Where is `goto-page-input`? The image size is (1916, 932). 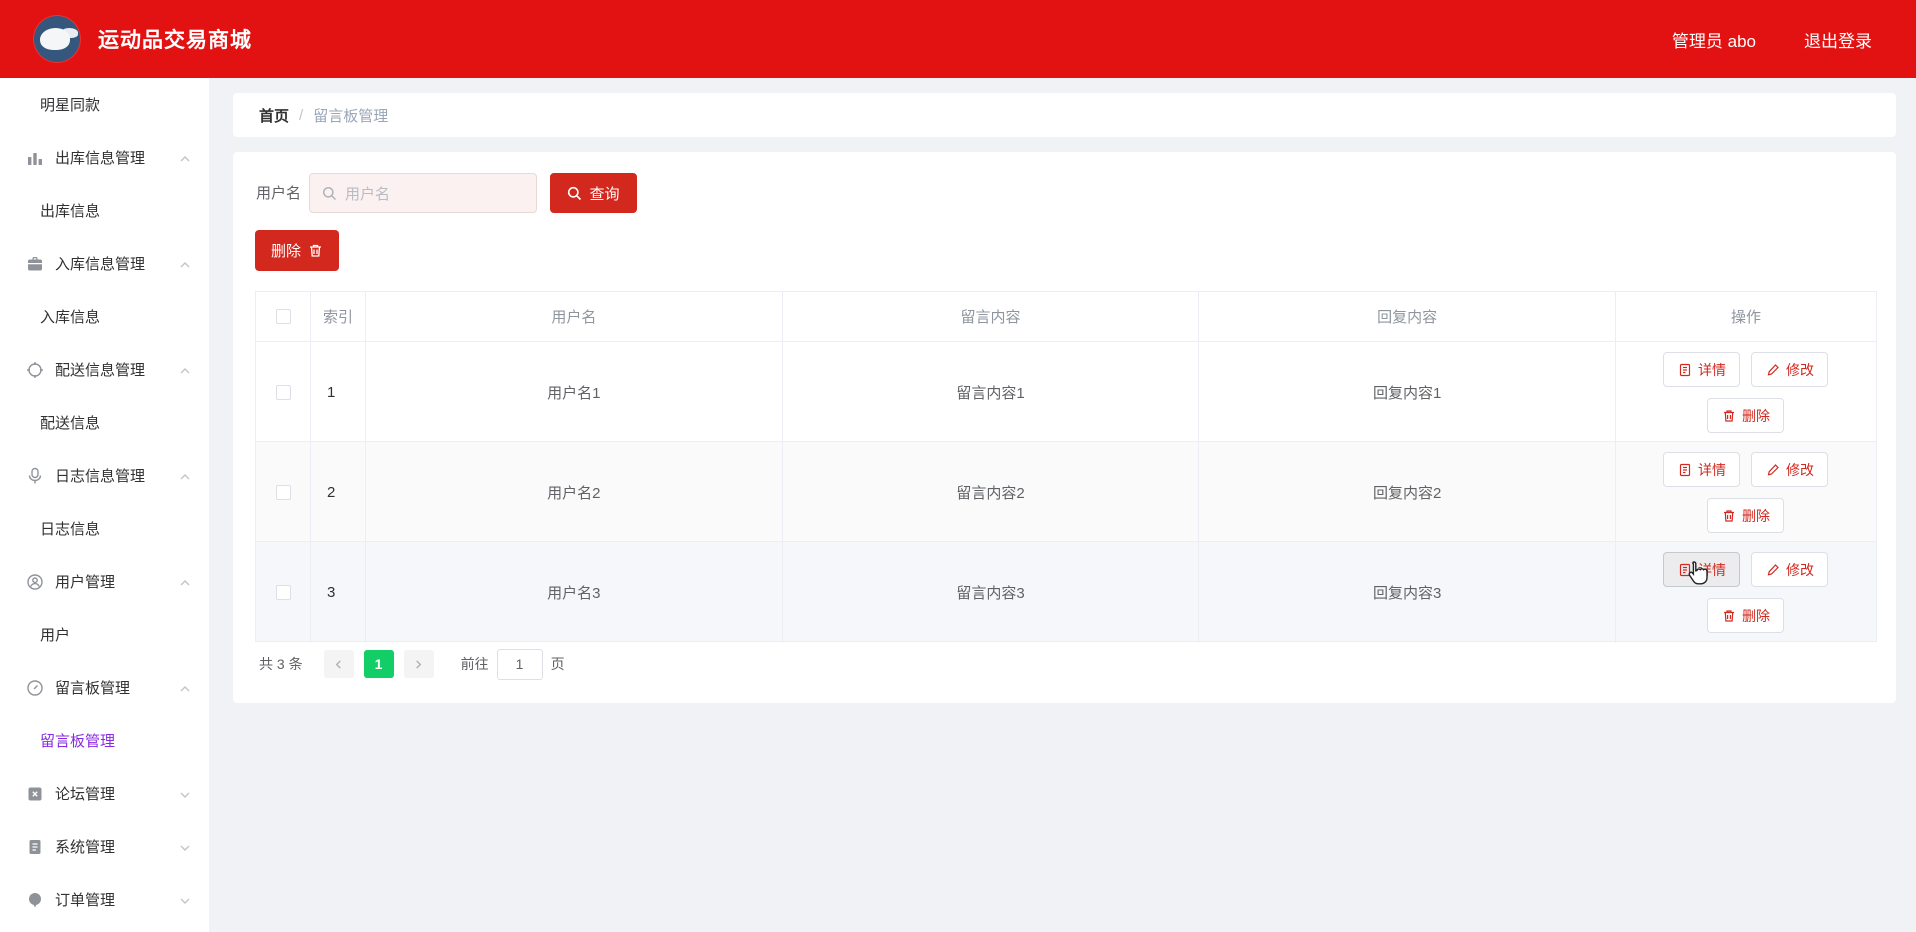 goto-page-input is located at coordinates (519, 664).